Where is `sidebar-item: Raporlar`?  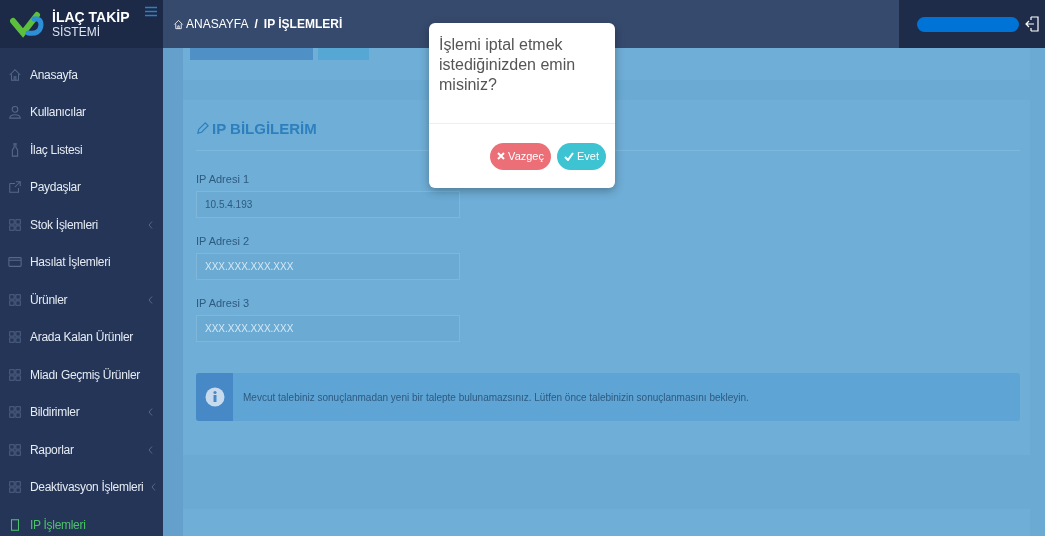 sidebar-item: Raporlar is located at coordinates (81, 450).